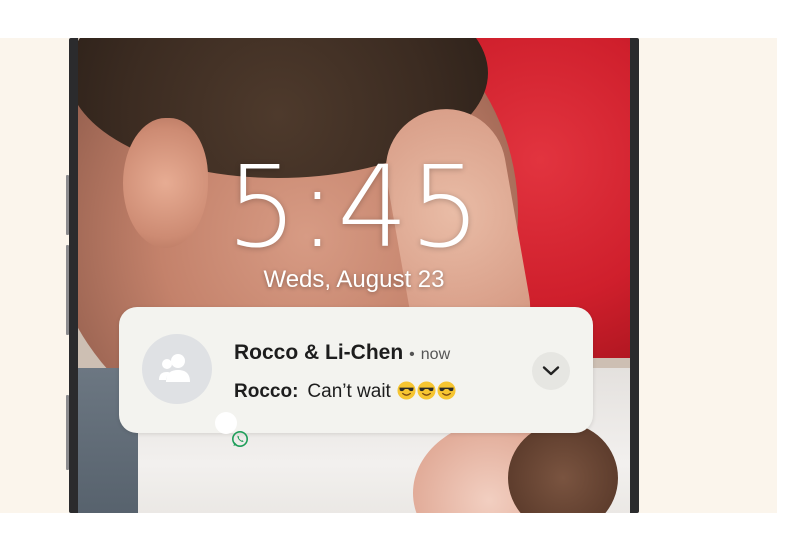 The image size is (800, 551). I want to click on emoji-group, so click(426, 390).